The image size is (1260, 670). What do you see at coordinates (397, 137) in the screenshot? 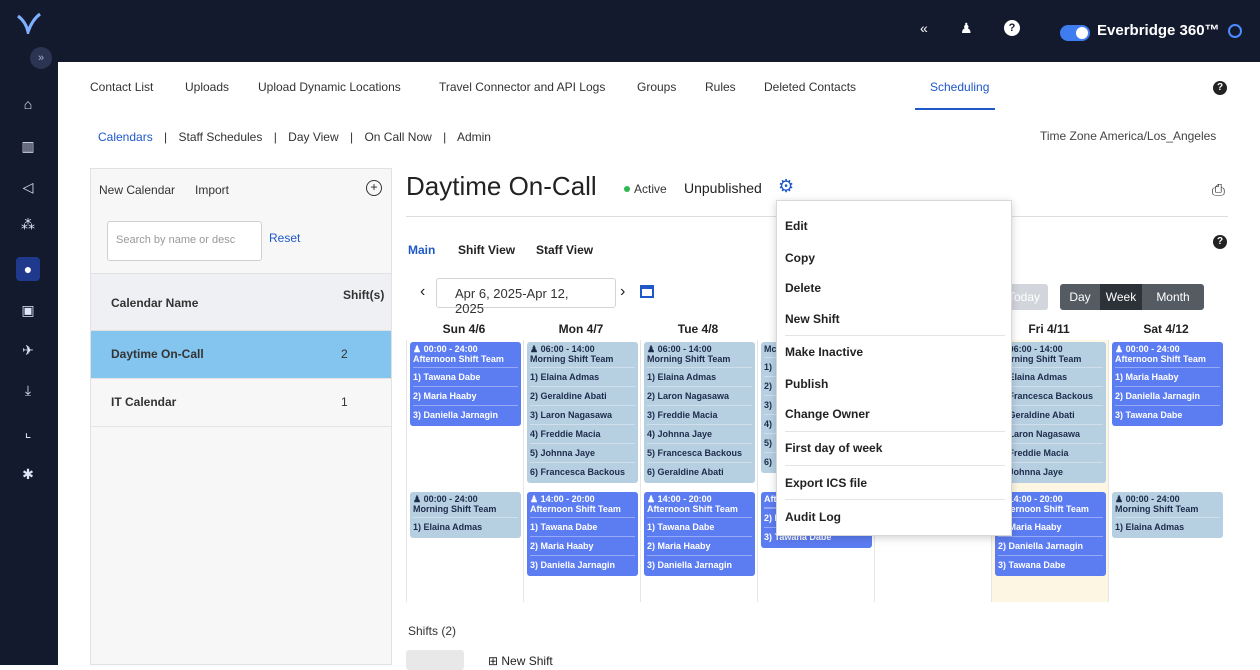
I see `subnav-on-call-now: On Call Now` at bounding box center [397, 137].